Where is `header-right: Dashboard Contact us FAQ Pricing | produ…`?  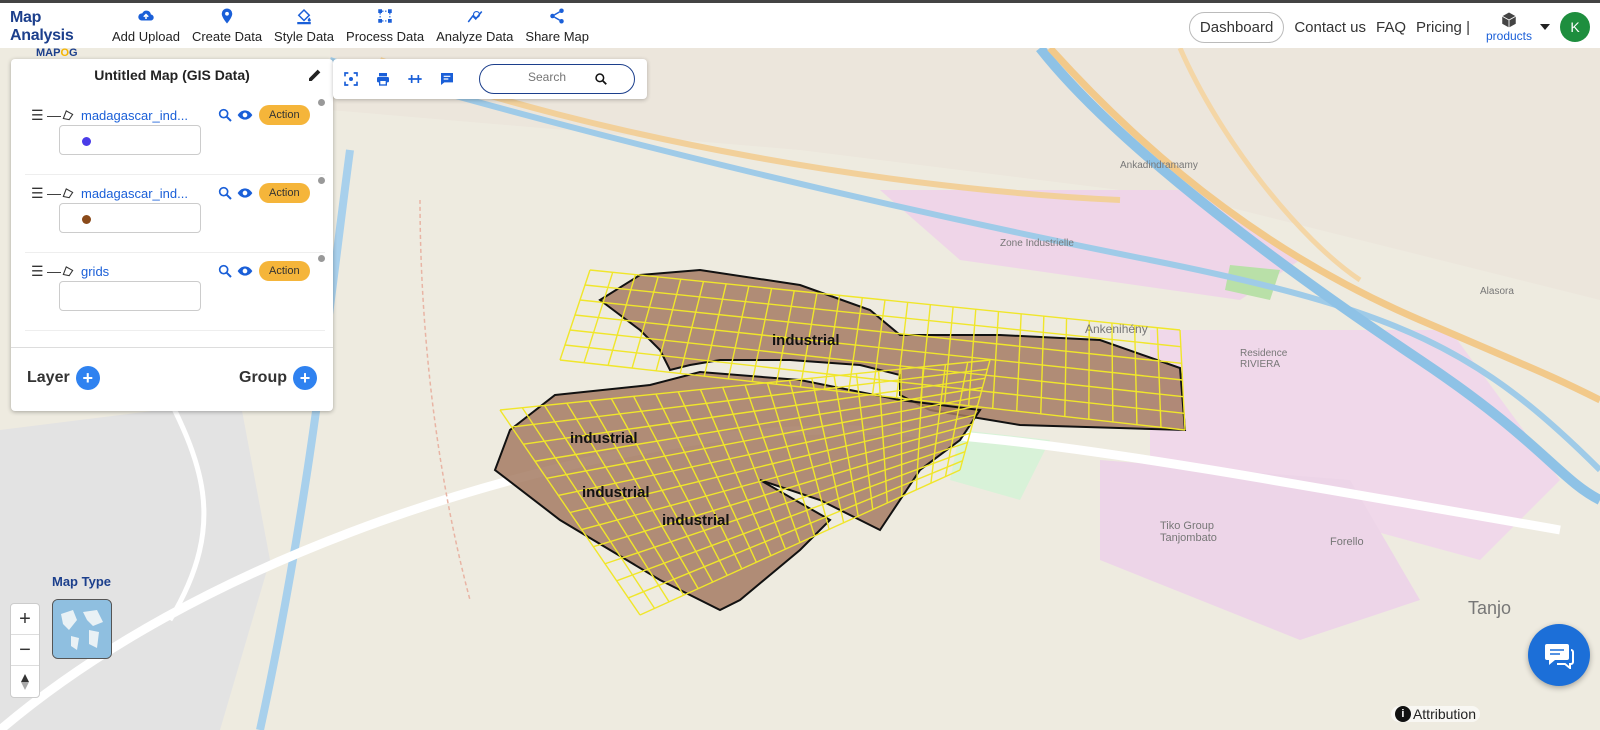
header-right: Dashboard Contact us FAQ Pricing | produ… is located at coordinates (1394, 27).